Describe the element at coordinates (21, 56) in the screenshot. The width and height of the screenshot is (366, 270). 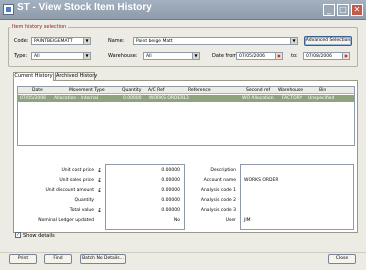
I see `type-label: Type:` at that location.